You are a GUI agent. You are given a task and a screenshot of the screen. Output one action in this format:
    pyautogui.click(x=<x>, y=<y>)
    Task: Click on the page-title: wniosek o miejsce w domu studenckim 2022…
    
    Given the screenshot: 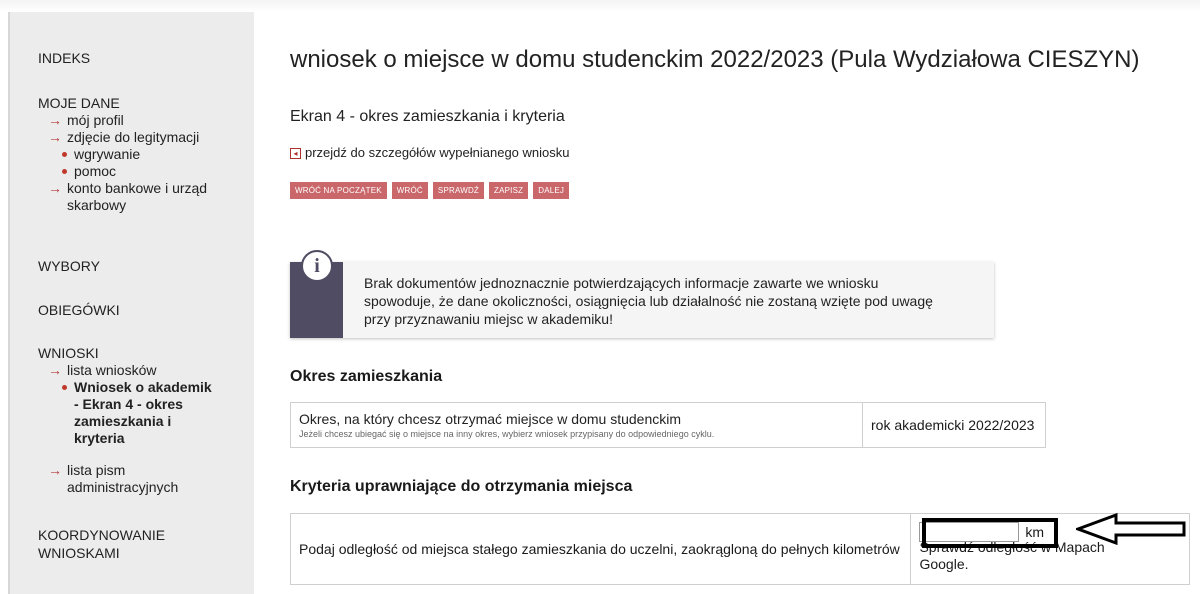 What is the action you would take?
    pyautogui.click(x=715, y=59)
    